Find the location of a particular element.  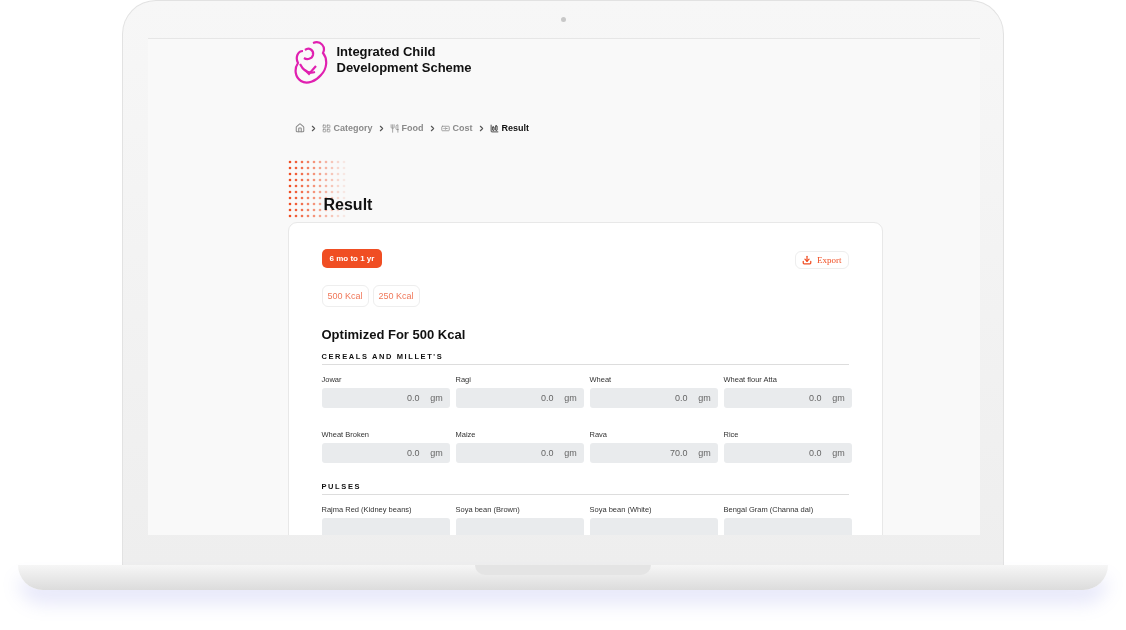

breadcrumb-link: Result is located at coordinates (509, 128).